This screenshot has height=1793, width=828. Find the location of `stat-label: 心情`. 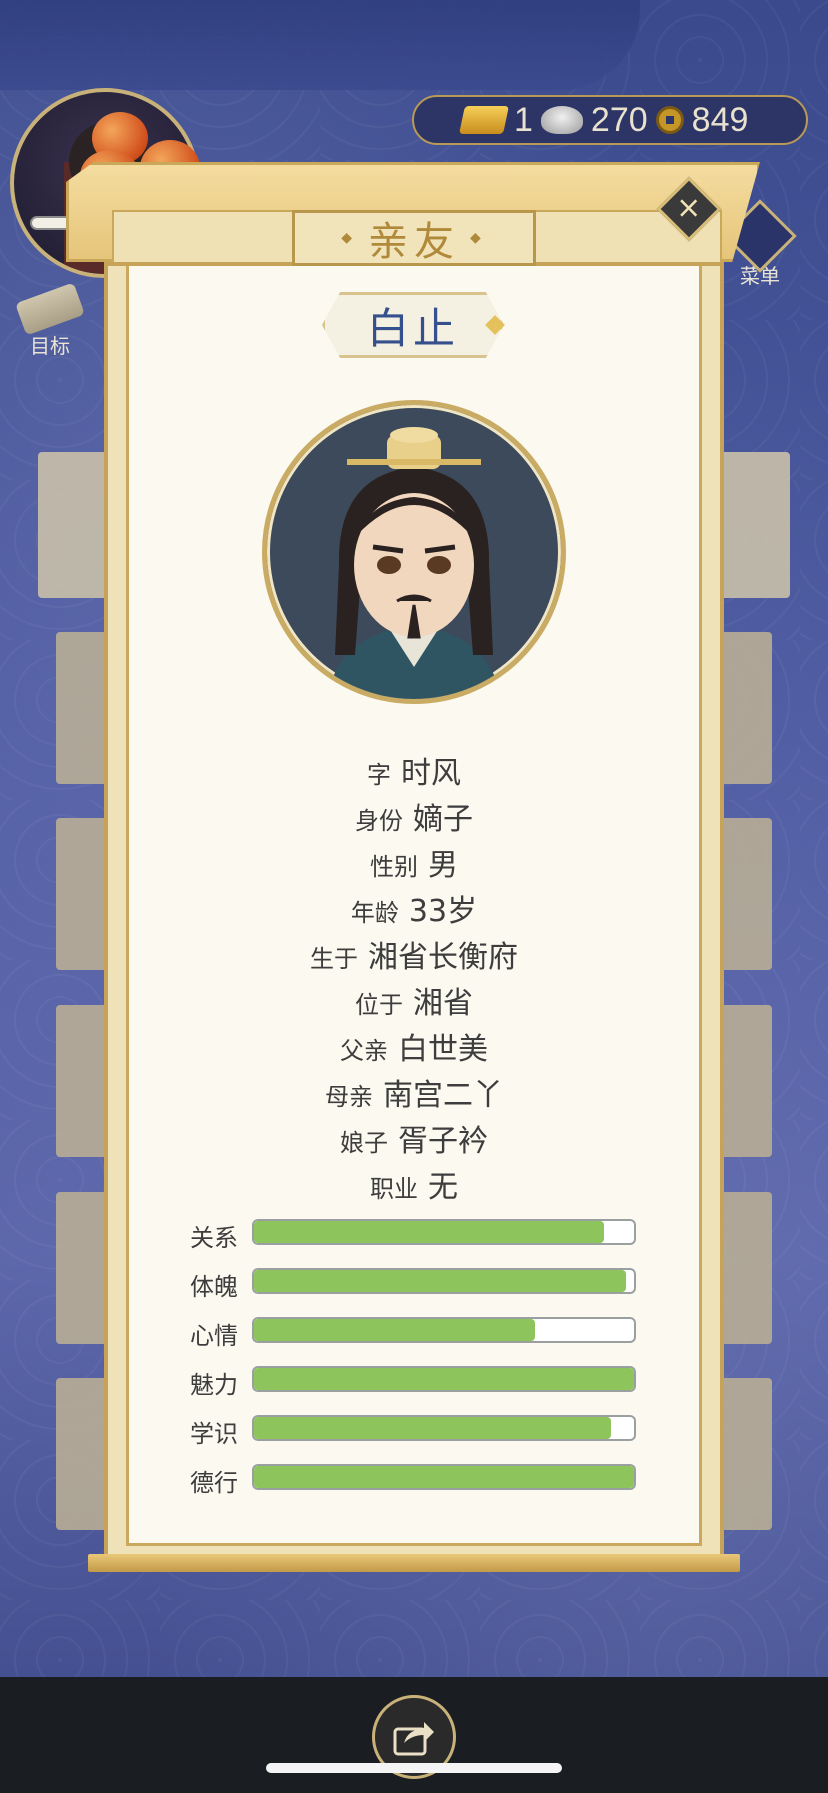

stat-label: 心情 is located at coordinates (214, 1336).